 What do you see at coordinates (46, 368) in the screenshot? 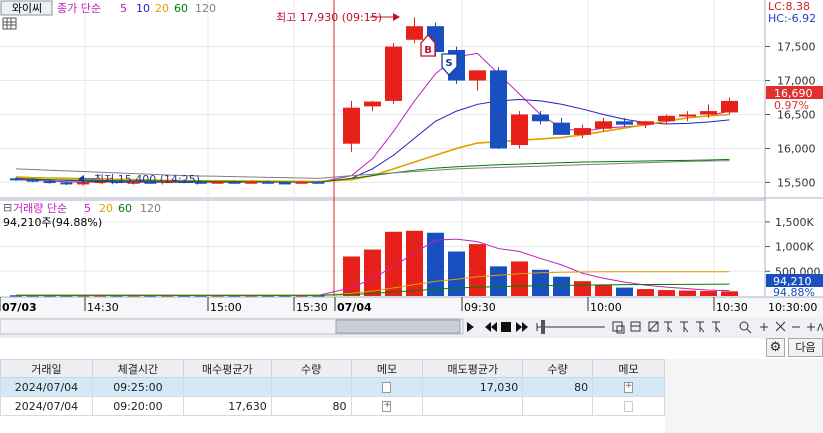
I see `col-trade-date: 거래일` at bounding box center [46, 368].